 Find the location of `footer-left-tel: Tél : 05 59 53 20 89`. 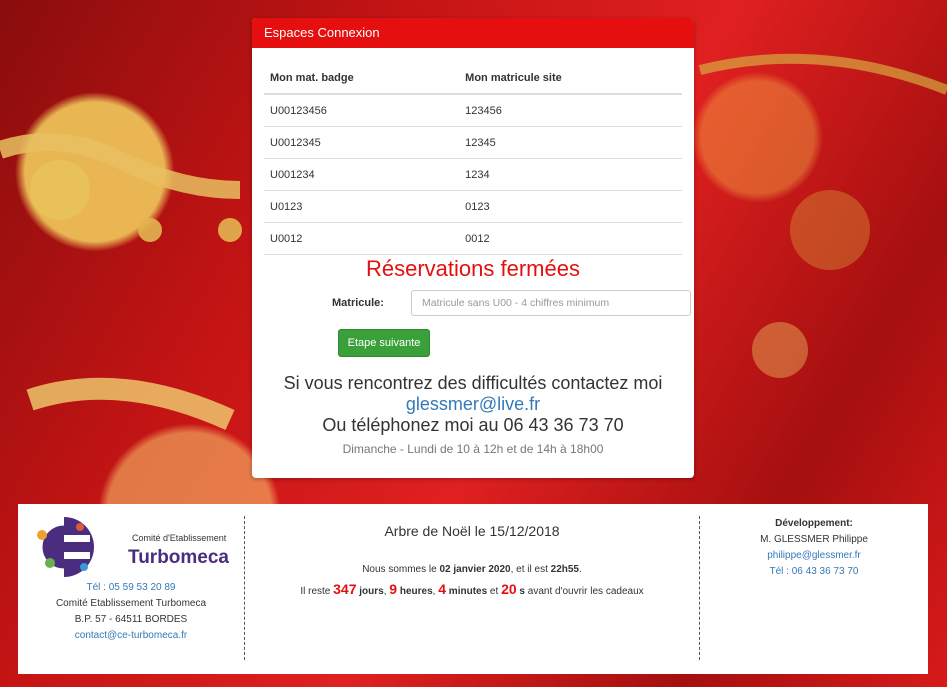

footer-left-tel: Tél : 05 59 53 20 89 is located at coordinates (131, 587).